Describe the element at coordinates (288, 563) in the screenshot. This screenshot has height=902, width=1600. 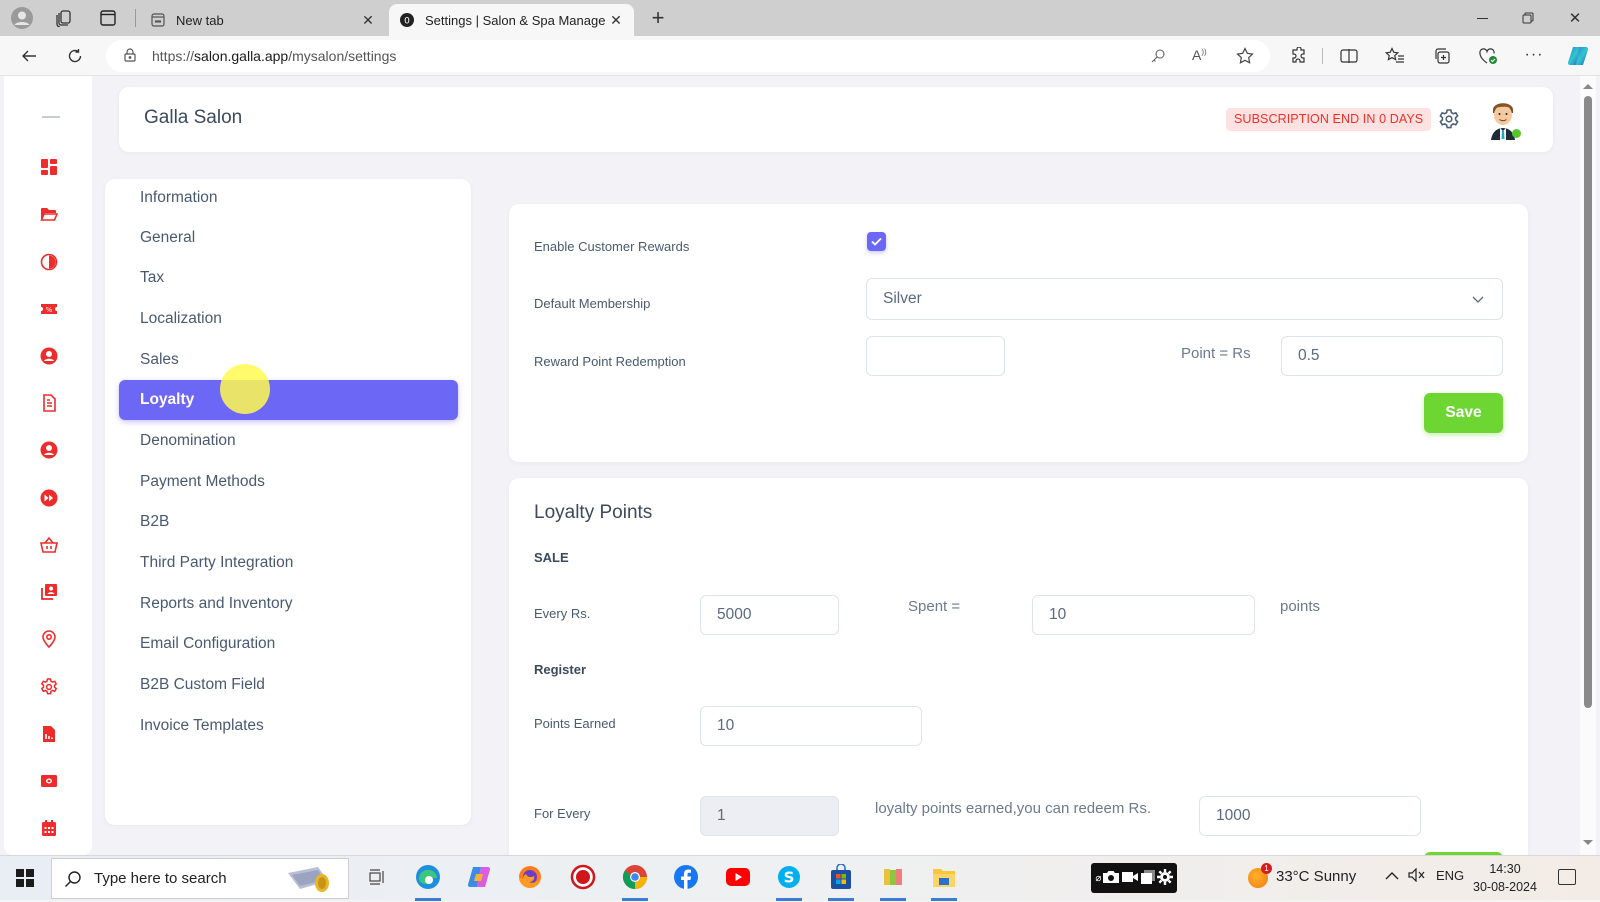
I see `menu-item-third-party-integration: Third Party Integration` at that location.